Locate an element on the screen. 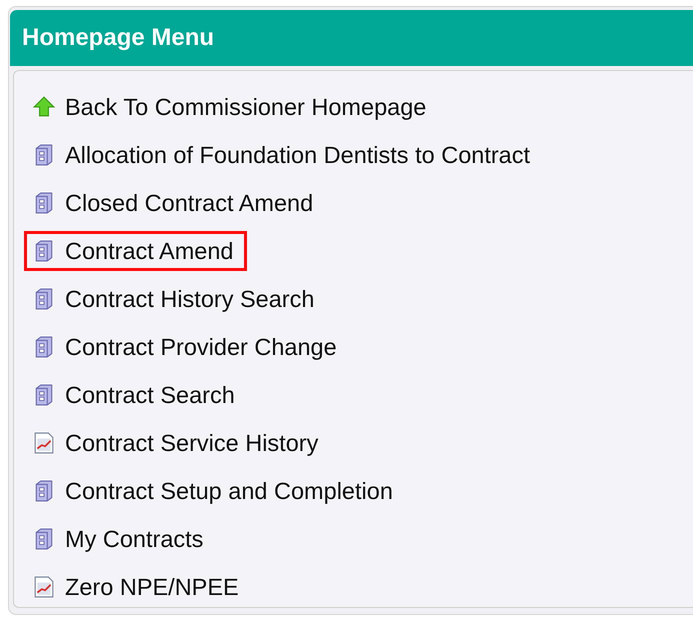  menu-item: Allocation of Foundation Dentists to Contract is located at coordinates (284, 155).